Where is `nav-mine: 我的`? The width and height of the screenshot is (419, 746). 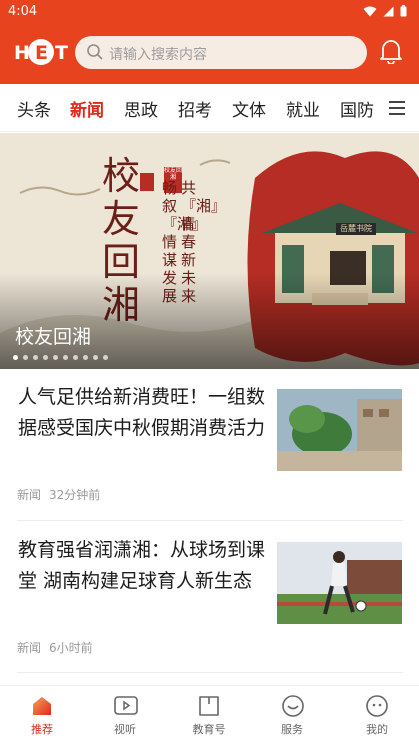 nav-mine: 我的 is located at coordinates (377, 716).